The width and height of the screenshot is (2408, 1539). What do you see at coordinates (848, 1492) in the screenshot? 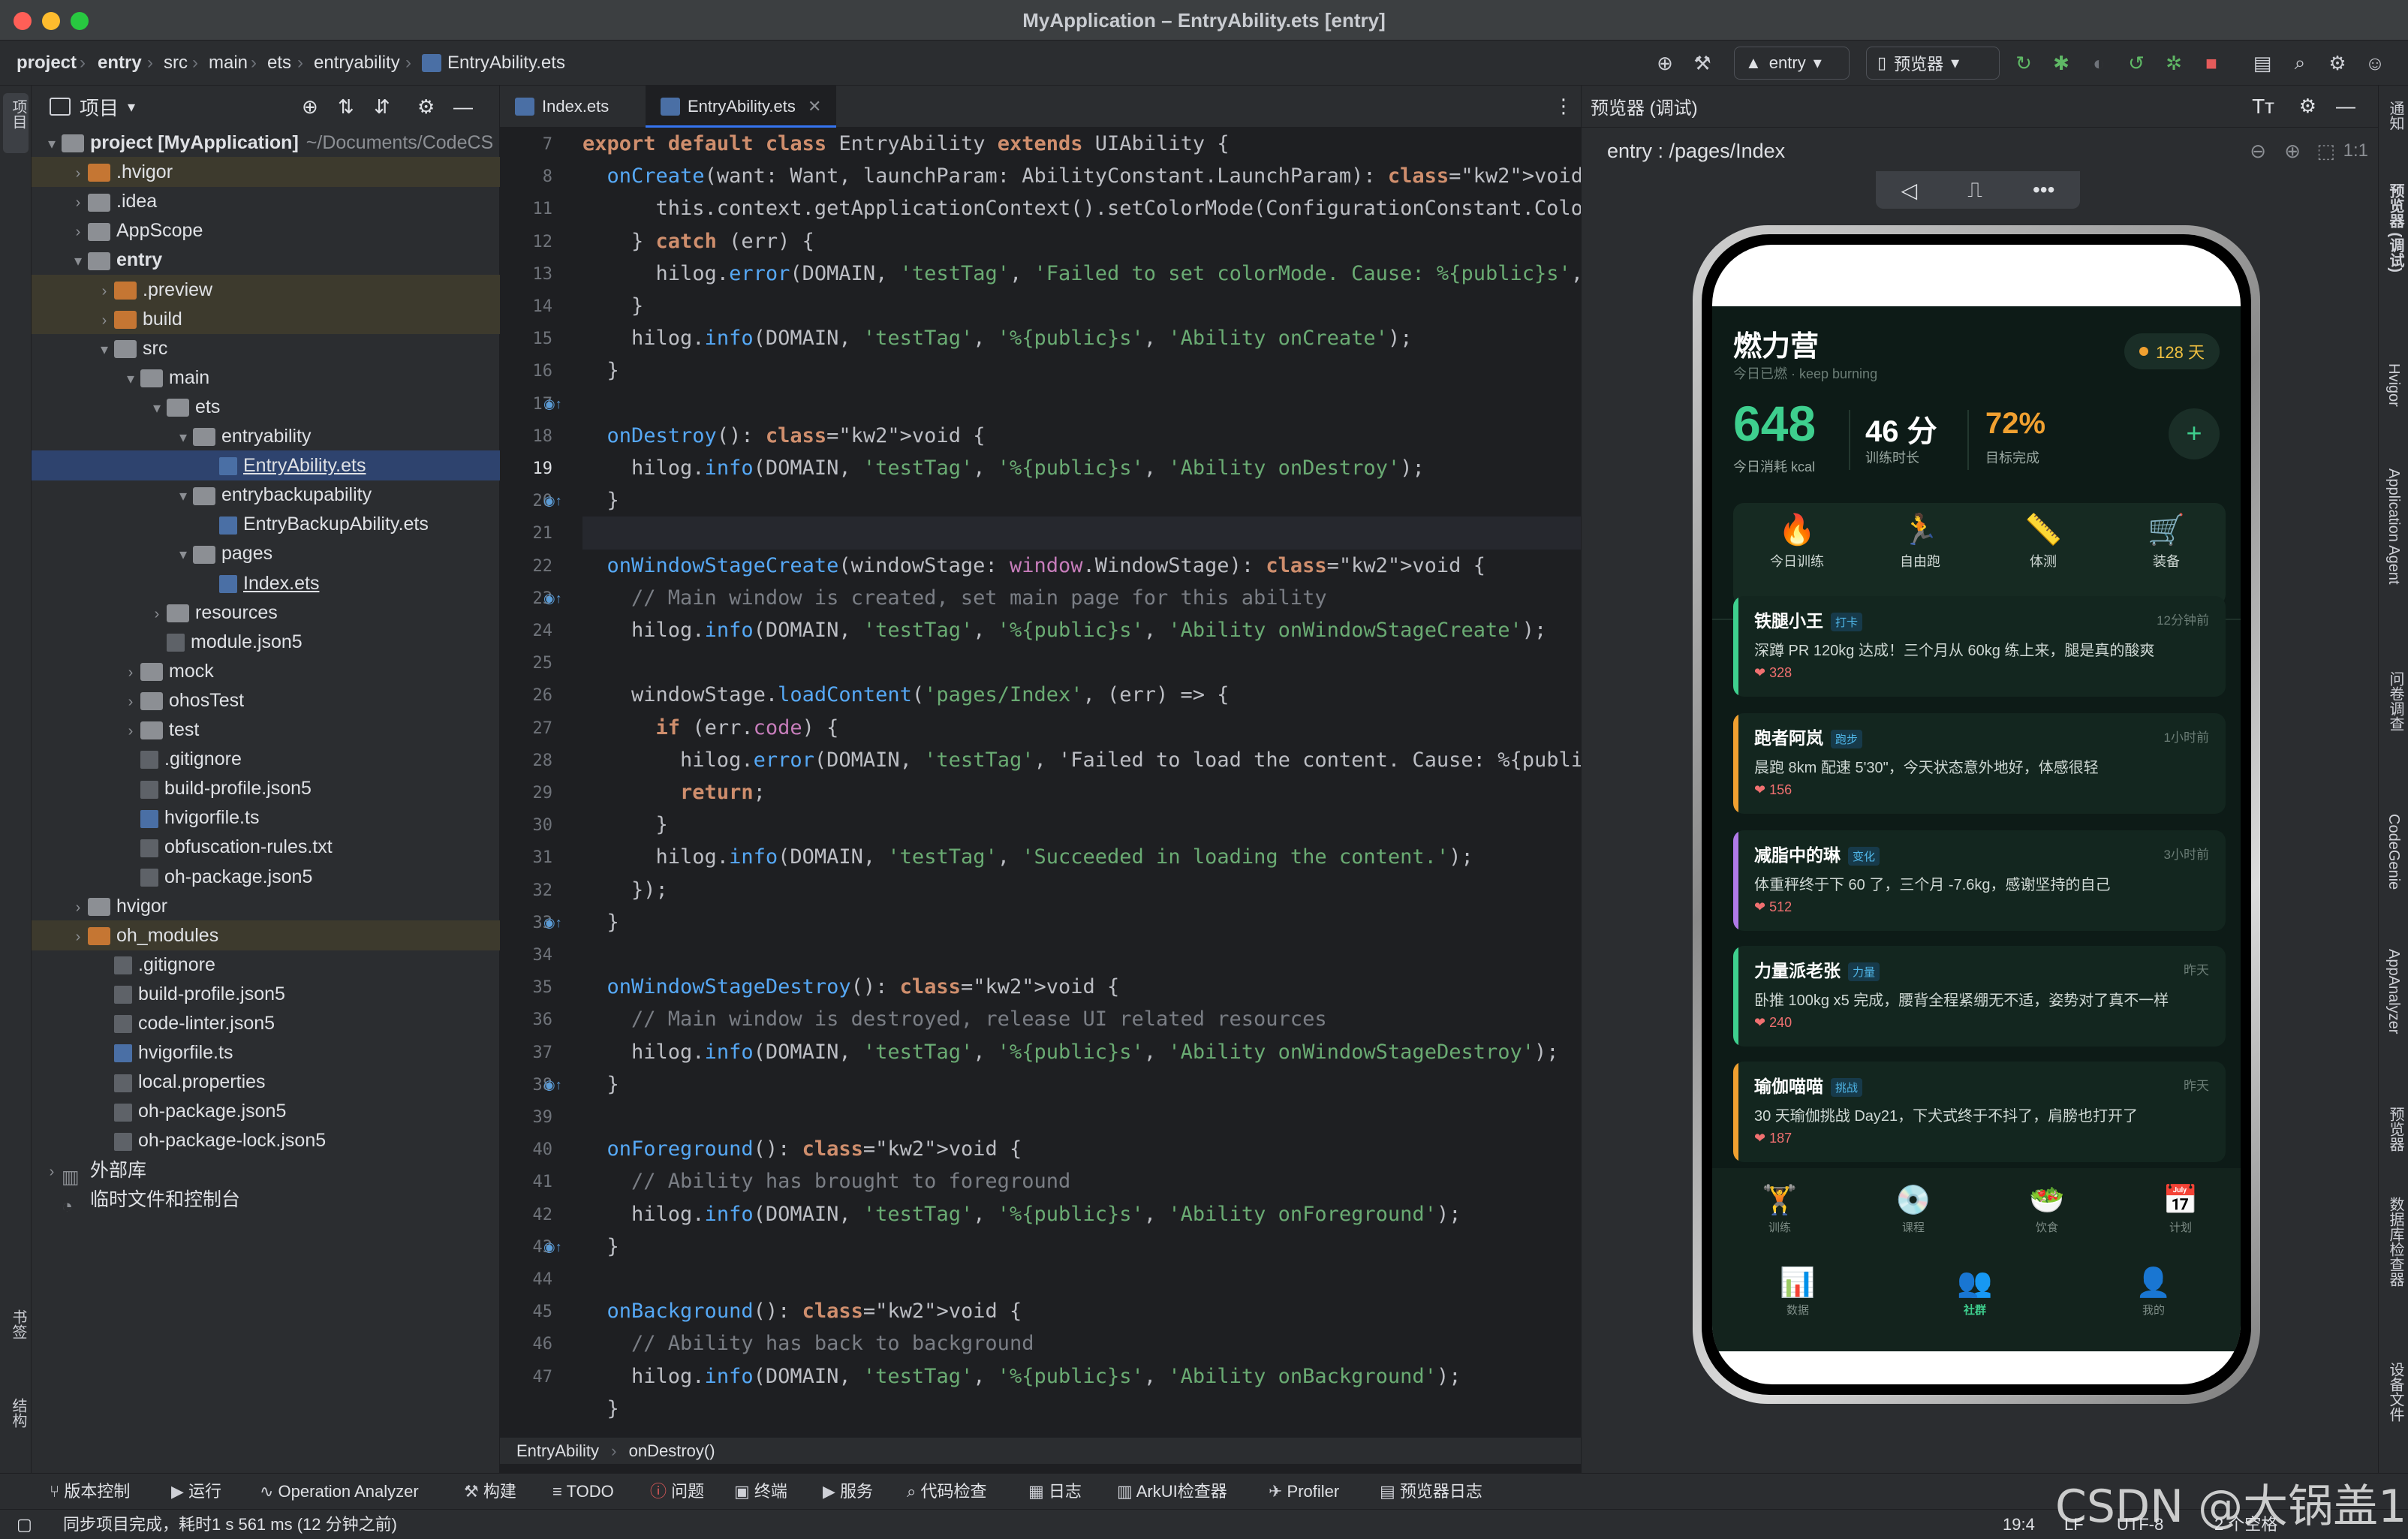
I see `tool-services: ▶ 服务` at bounding box center [848, 1492].